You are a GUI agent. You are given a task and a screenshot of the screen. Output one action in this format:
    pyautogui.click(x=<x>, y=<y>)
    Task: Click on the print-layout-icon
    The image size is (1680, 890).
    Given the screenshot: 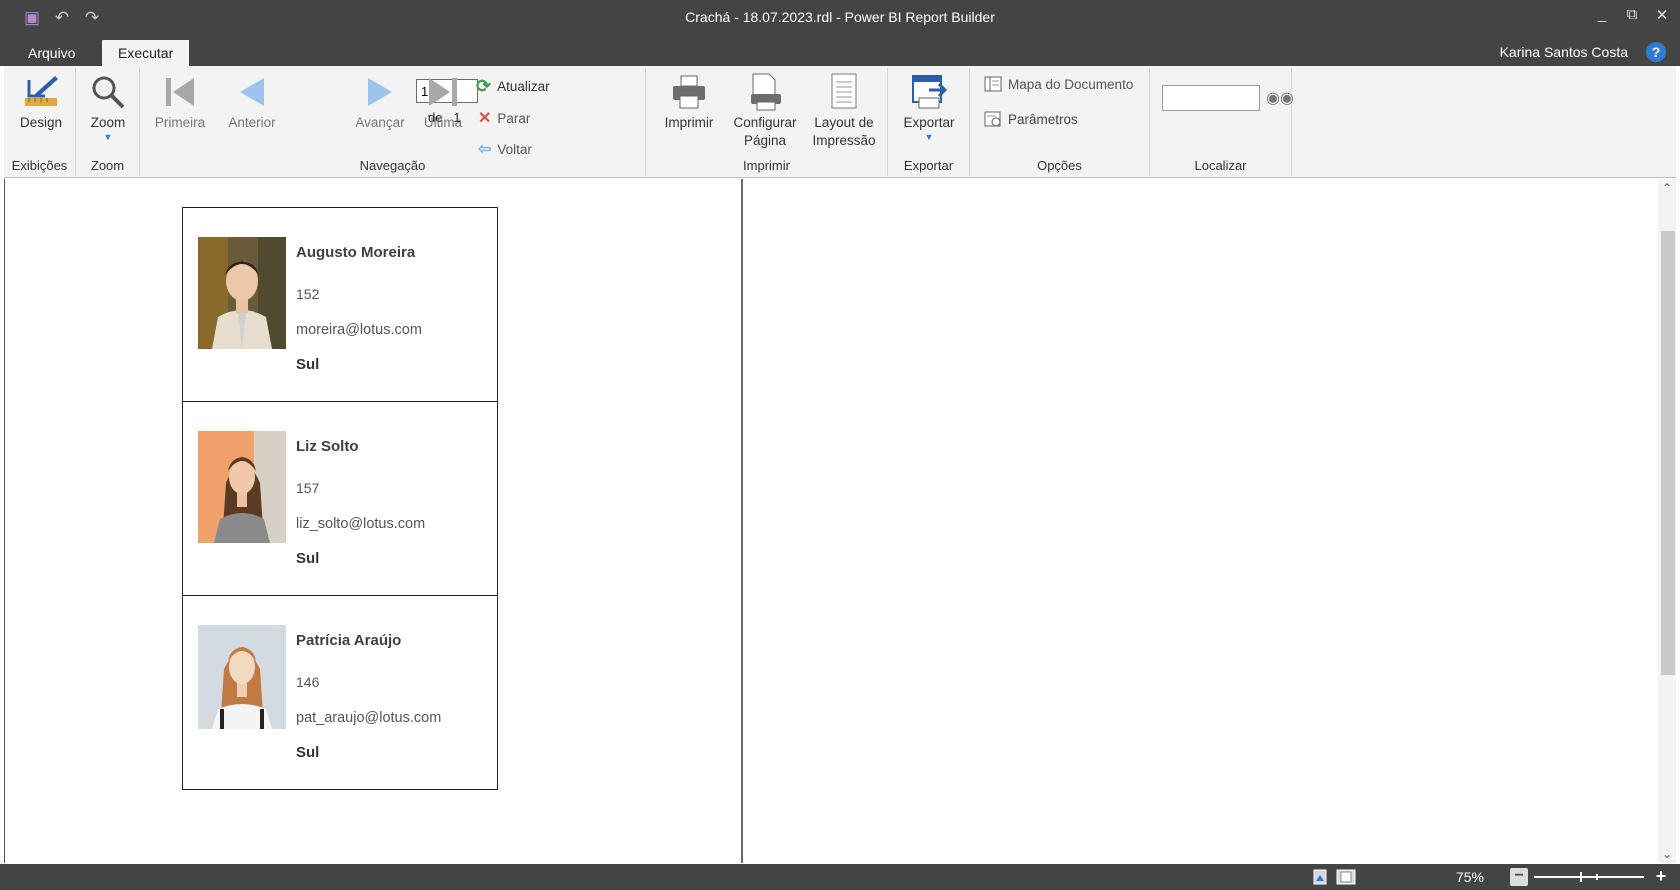 What is the action you would take?
    pyautogui.click(x=844, y=91)
    